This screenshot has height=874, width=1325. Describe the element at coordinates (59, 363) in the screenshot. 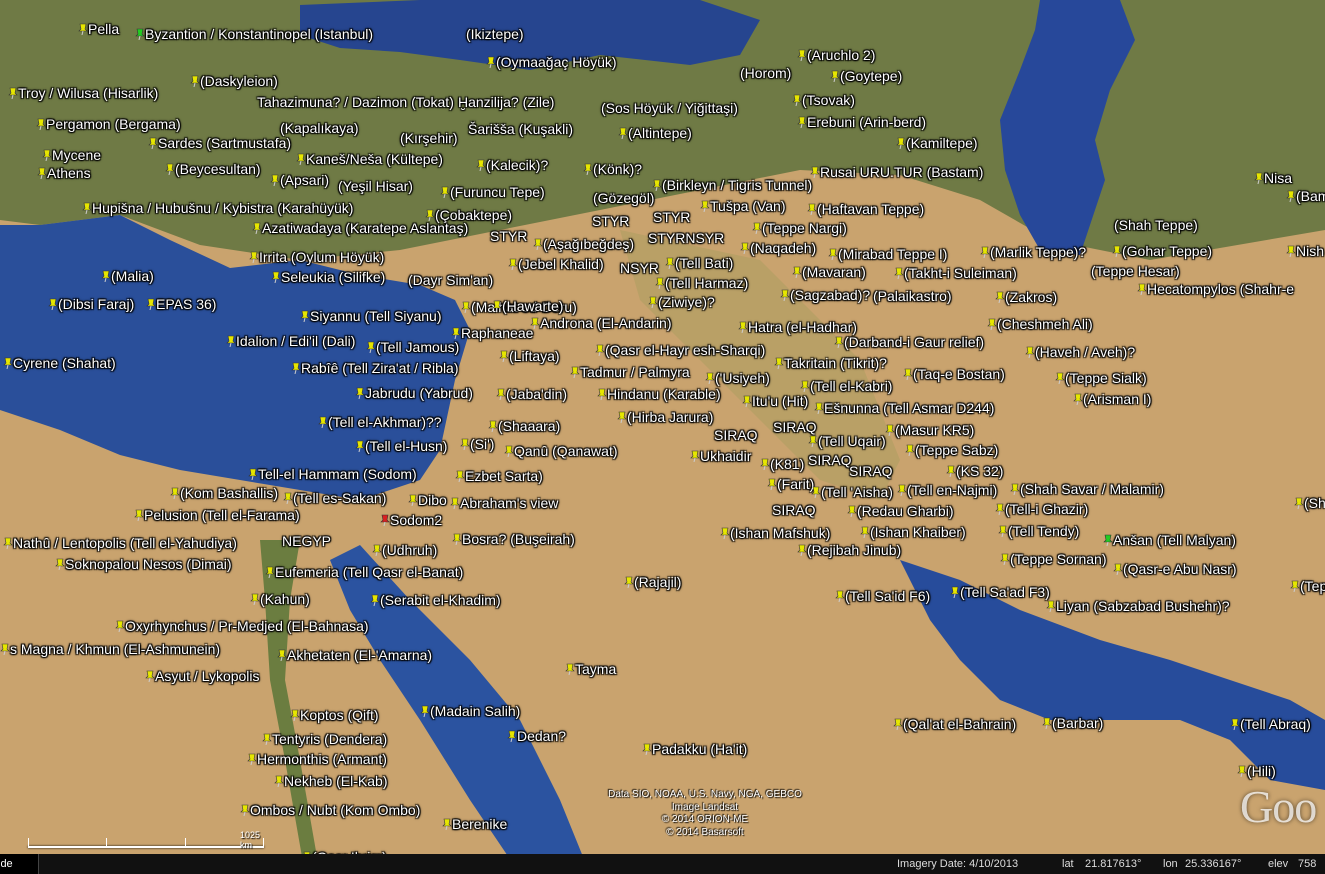

I see `placemark: Cyrene (Shahat)` at that location.